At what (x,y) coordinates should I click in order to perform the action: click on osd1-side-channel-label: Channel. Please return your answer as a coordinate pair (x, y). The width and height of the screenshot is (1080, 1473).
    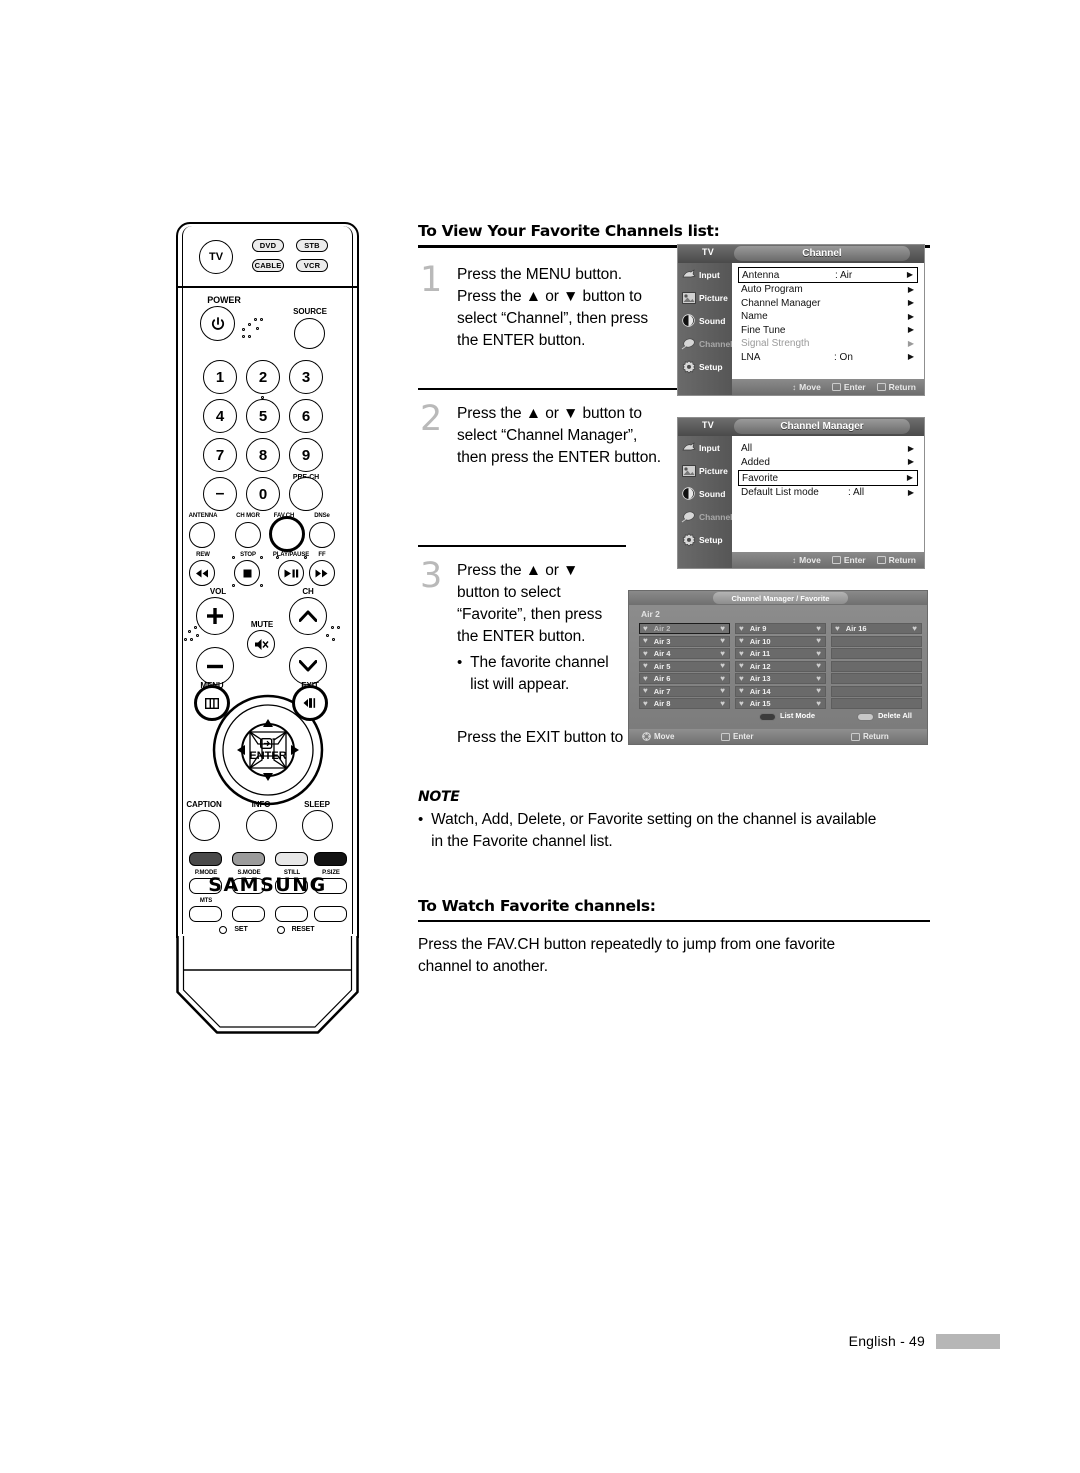
    Looking at the image, I should click on (716, 343).